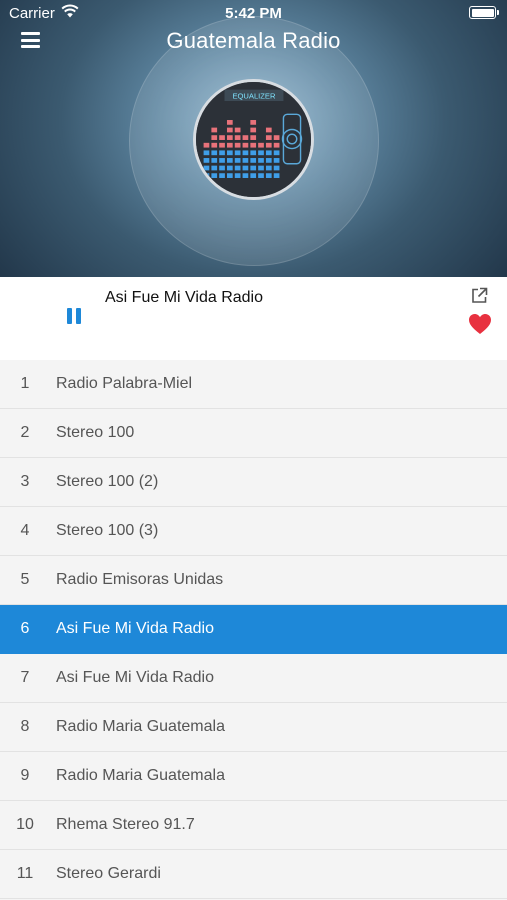 The width and height of the screenshot is (507, 900). I want to click on station-name: Rhema Stereo 91.7, so click(125, 824).